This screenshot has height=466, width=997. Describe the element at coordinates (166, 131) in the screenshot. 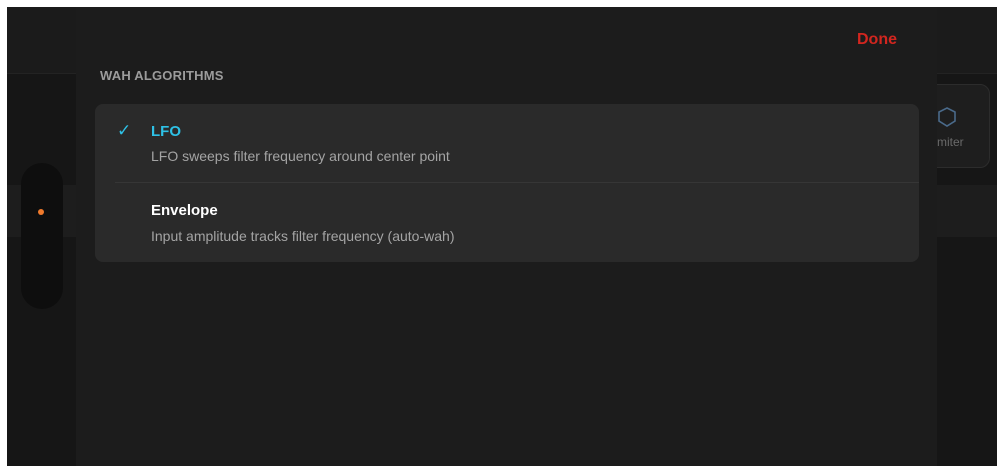

I see `option-title: LFO` at that location.